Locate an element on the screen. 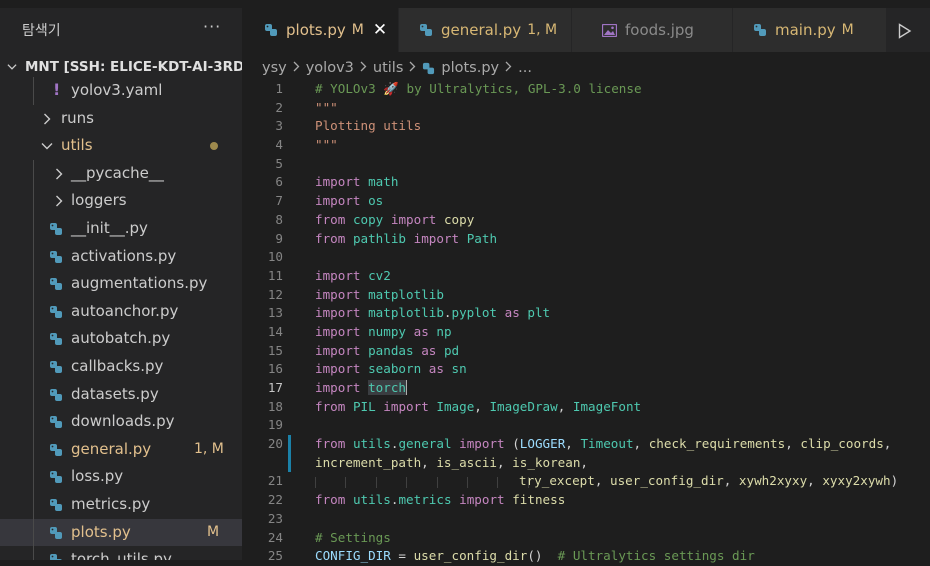 The image size is (930, 566). tab-plots-py: plots.py M ✕ is located at coordinates (320, 30).